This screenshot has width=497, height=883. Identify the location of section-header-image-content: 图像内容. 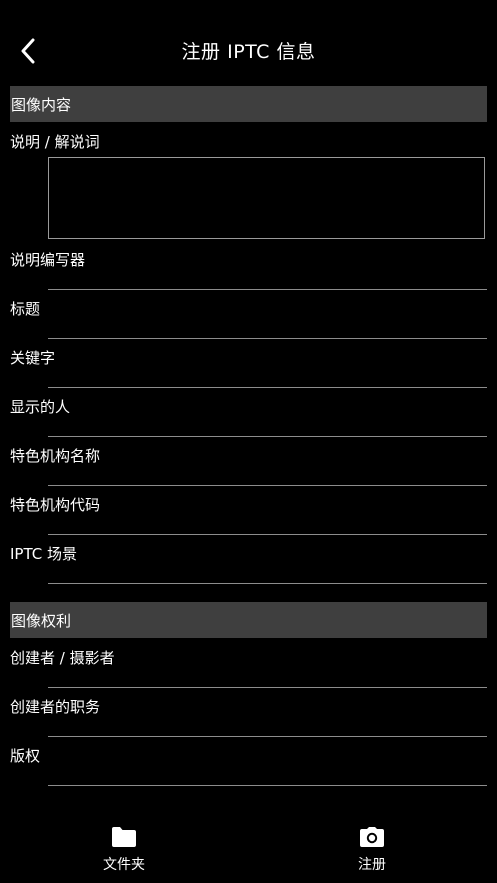
(248, 104).